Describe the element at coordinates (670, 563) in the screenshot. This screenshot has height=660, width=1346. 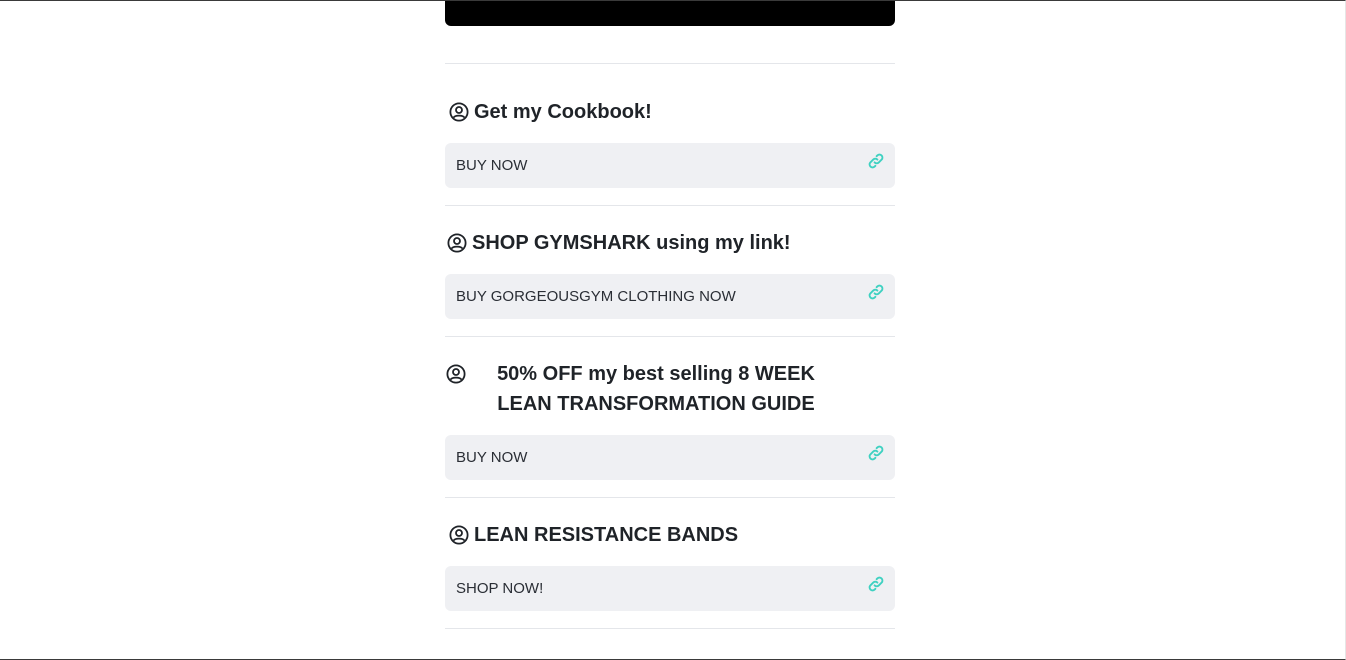
I see `link-group-resistance-bands: LEAN RESISTANCE BANDS SHOP NOW!` at that location.